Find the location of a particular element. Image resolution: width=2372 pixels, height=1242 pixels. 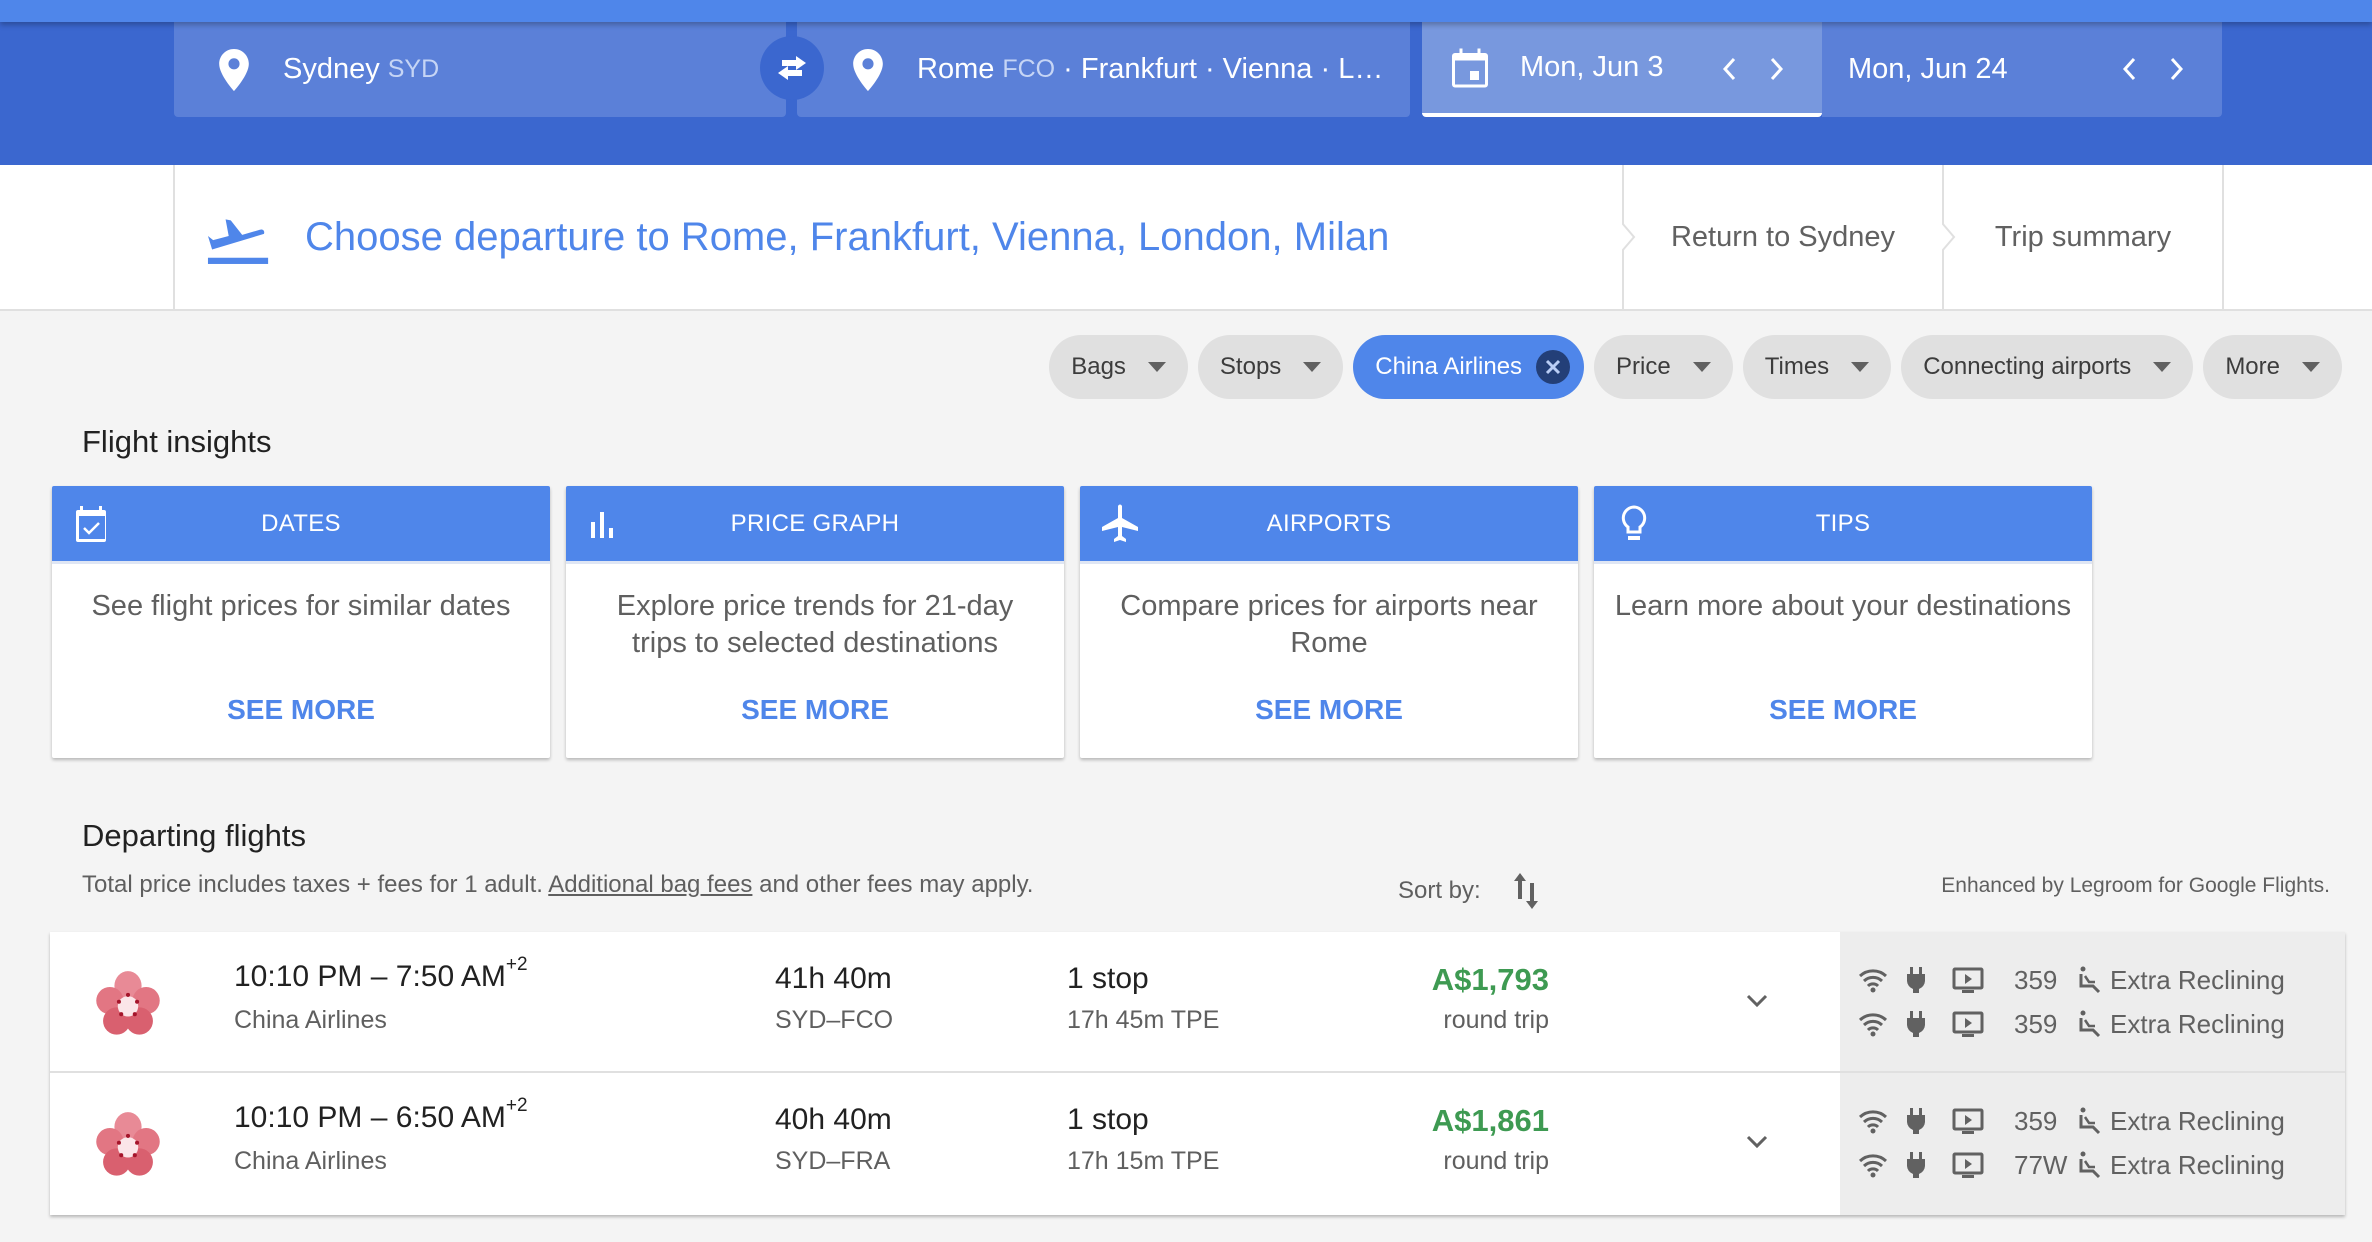

card-title: TIPS is located at coordinates (1843, 523).